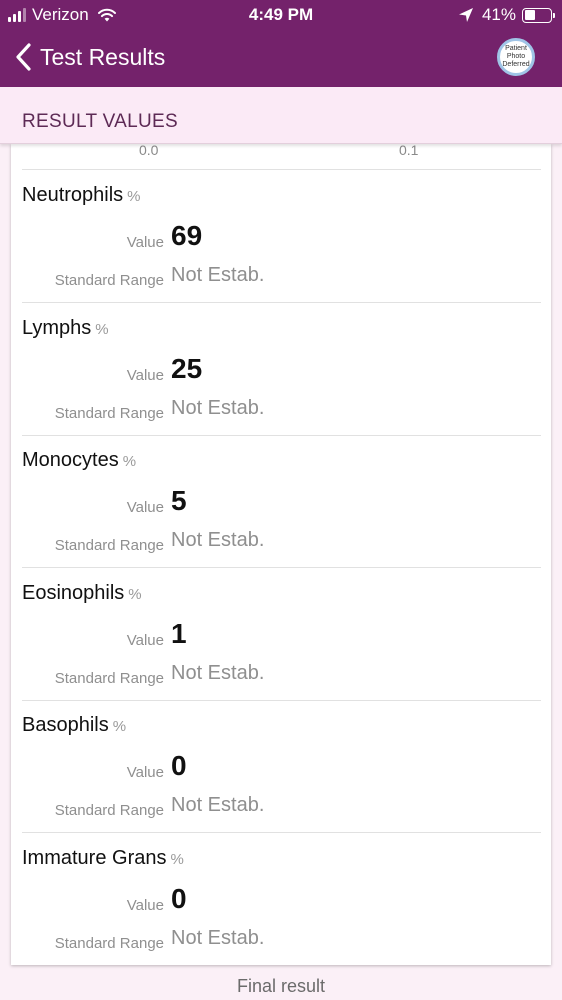 Image resolution: width=562 pixels, height=1000 pixels. Describe the element at coordinates (81, 195) in the screenshot. I see `result-name: Neutrophils%` at that location.